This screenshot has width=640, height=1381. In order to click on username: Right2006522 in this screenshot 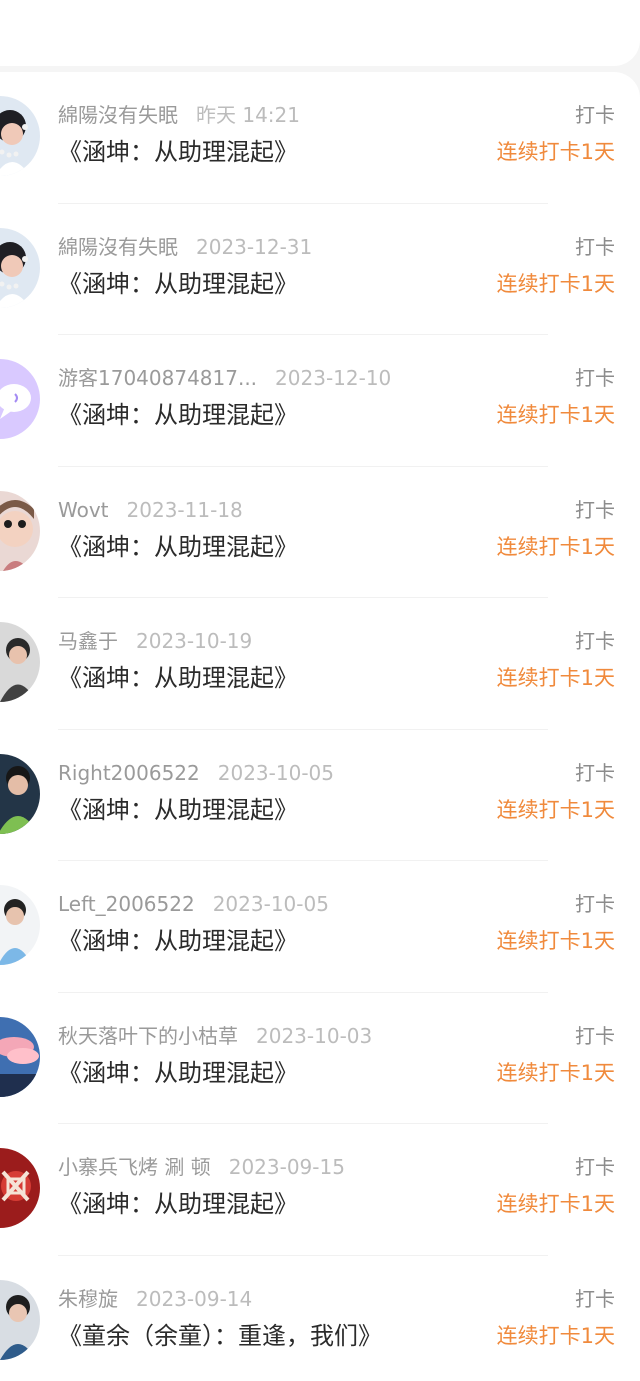, I will do `click(129, 773)`.